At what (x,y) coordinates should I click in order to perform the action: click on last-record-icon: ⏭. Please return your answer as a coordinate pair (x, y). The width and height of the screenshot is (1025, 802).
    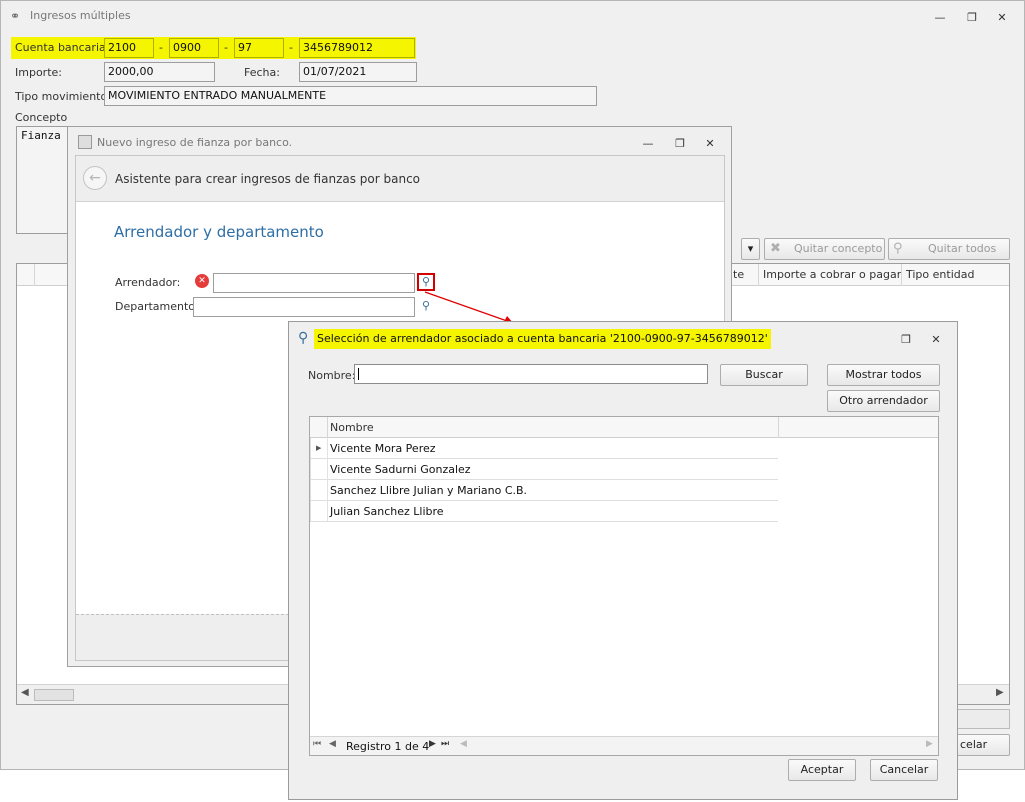
    Looking at the image, I should click on (445, 744).